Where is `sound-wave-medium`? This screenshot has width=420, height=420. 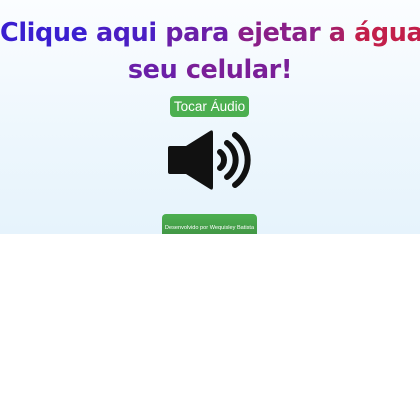
sound-wave-medium is located at coordinates (231, 160).